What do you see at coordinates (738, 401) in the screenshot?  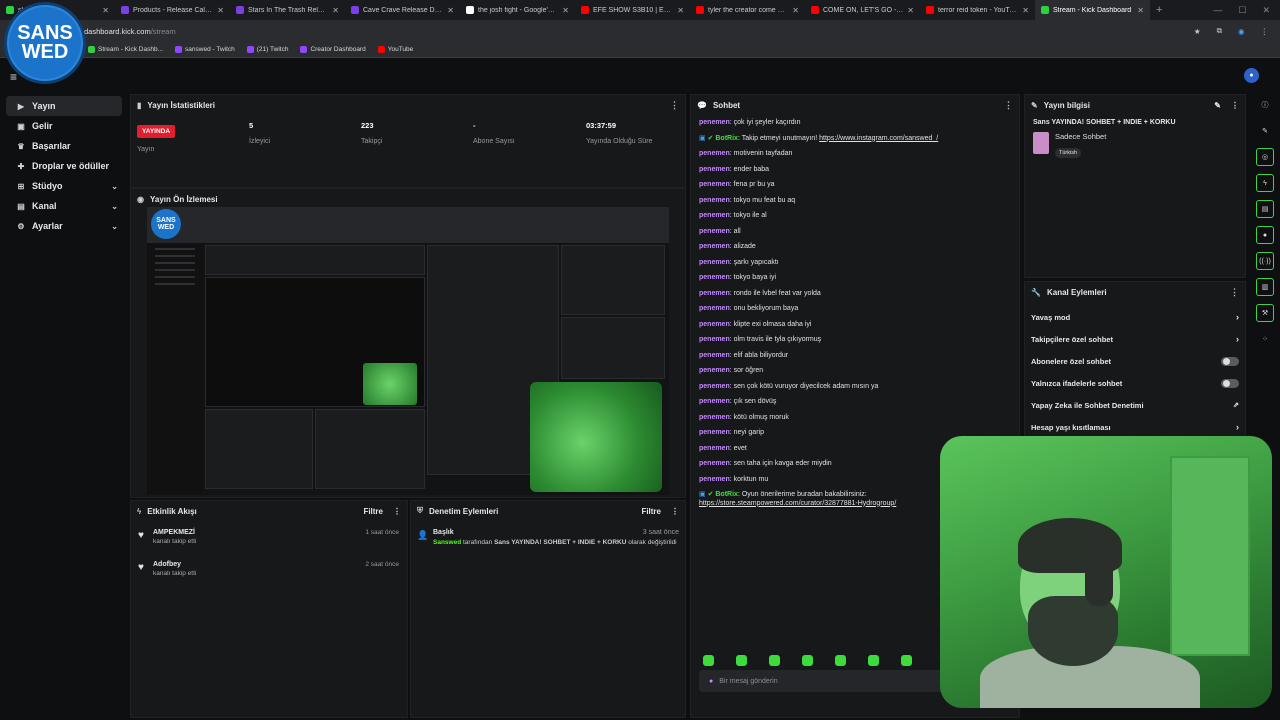 I see `chat-message: penemen: çık sen dövüş` at bounding box center [738, 401].